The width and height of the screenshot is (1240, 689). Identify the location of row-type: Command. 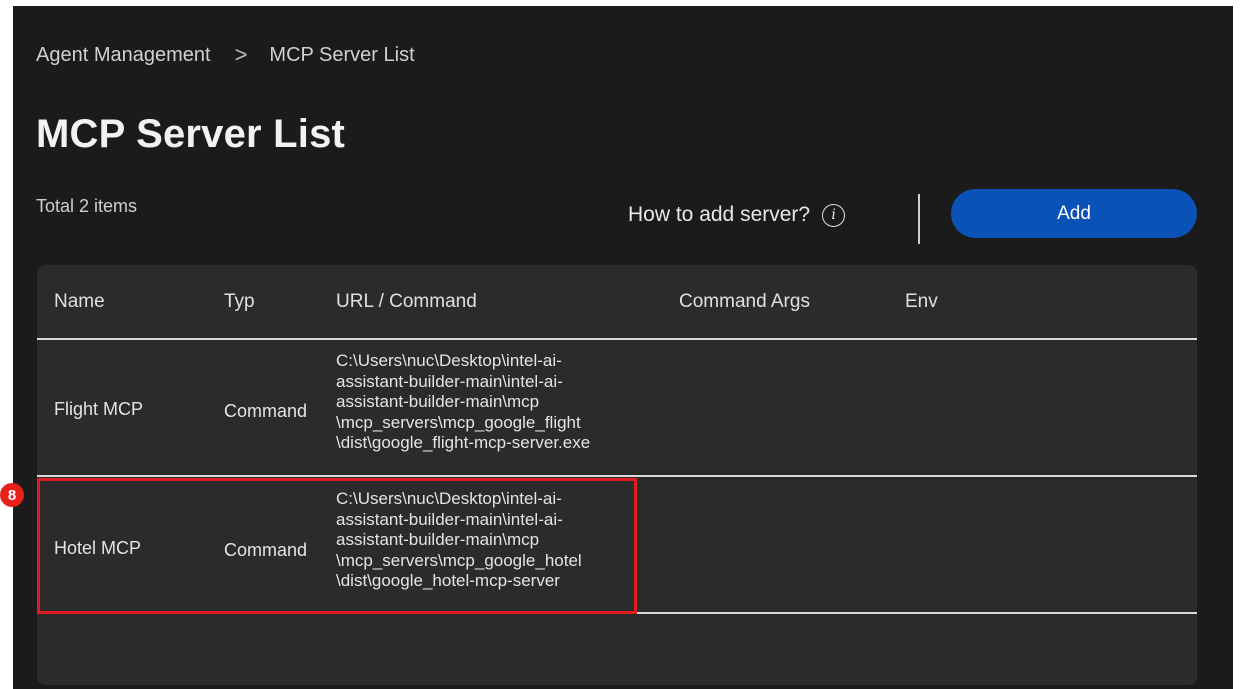
(266, 411).